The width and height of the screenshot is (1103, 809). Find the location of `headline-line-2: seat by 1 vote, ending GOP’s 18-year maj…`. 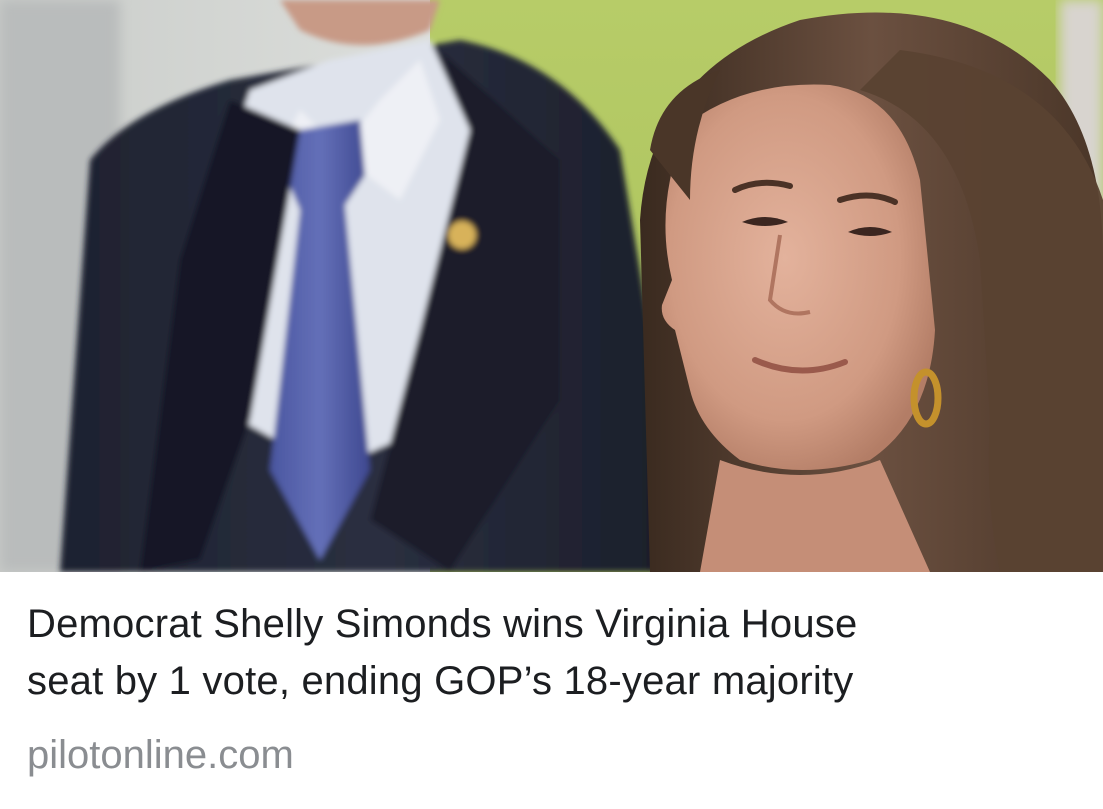

headline-line-2: seat by 1 vote, ending GOP’s 18-year maj… is located at coordinates (440, 681).